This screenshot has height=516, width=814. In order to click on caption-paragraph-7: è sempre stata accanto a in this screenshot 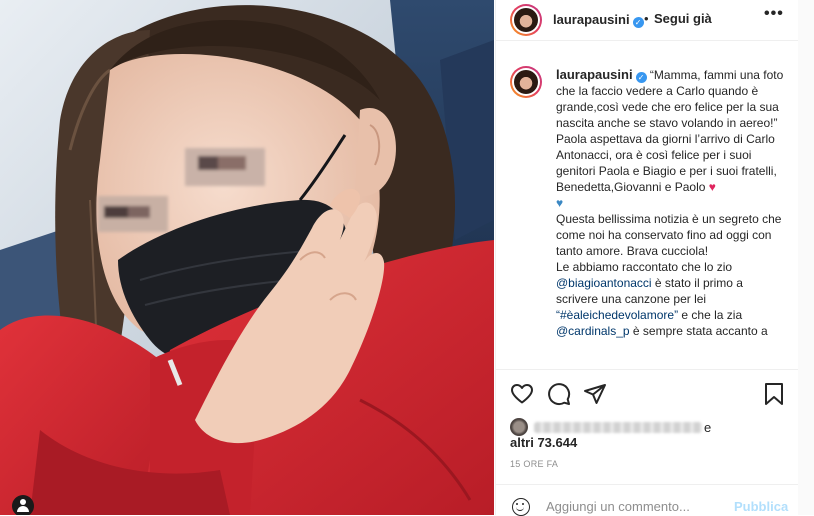, I will do `click(700, 331)`.